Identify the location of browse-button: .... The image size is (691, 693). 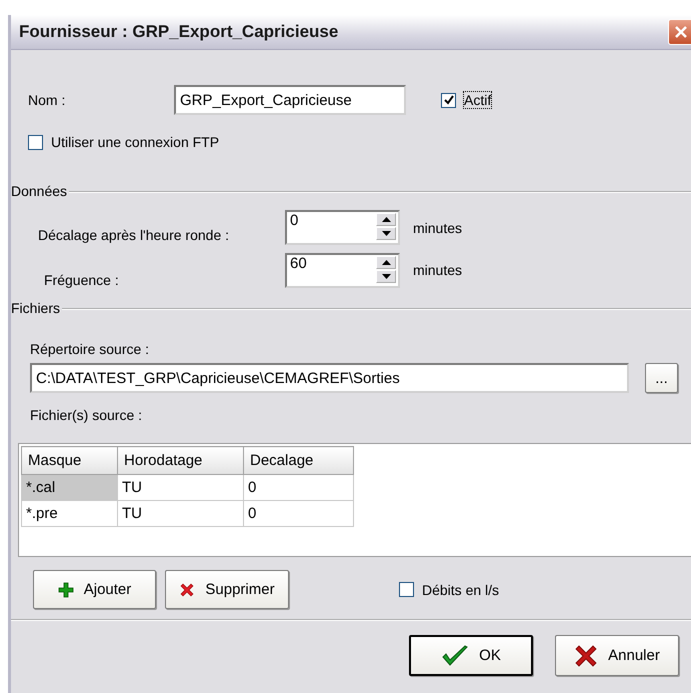
(661, 378).